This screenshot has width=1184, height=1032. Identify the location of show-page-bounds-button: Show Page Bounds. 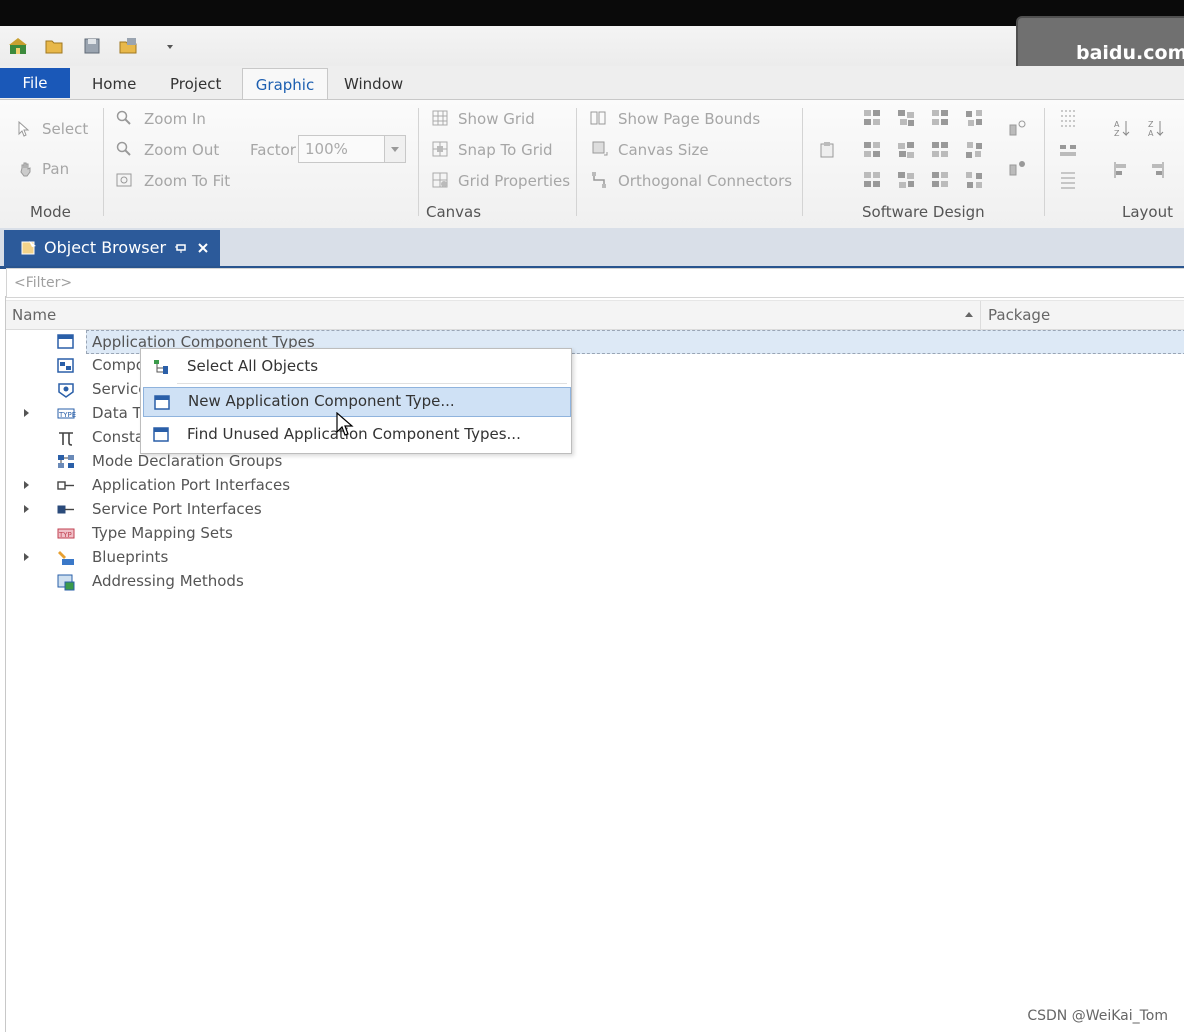
(689, 119).